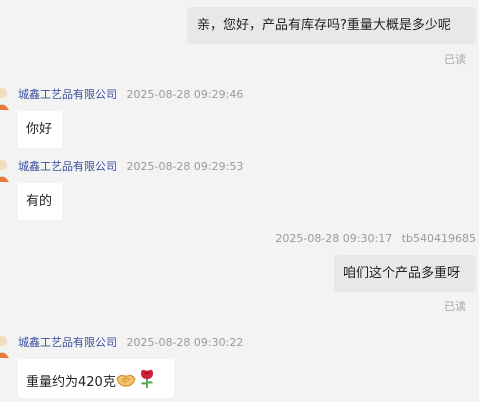  What do you see at coordinates (438, 238) in the screenshot?
I see `sender-name: tb540419685` at bounding box center [438, 238].